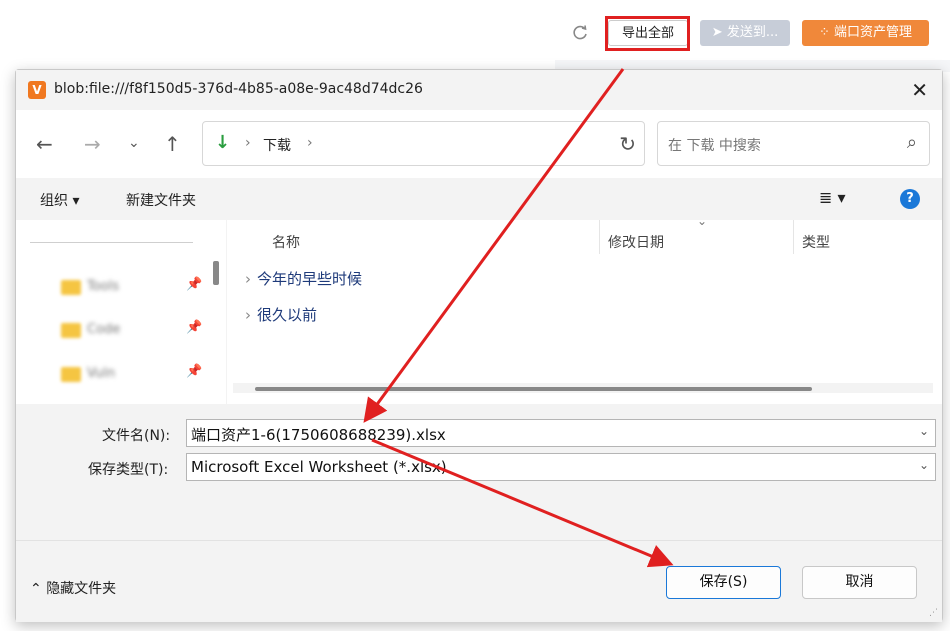  Describe the element at coordinates (310, 143) in the screenshot. I see `breadcrumb-chevron-icon: ›` at that location.